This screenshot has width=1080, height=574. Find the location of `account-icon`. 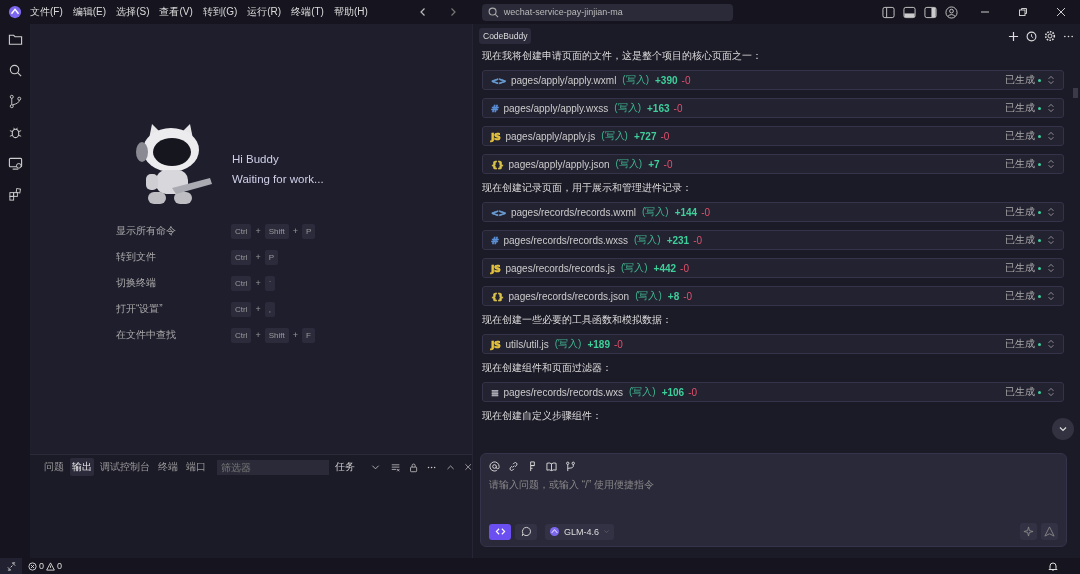

account-icon is located at coordinates (951, 12).